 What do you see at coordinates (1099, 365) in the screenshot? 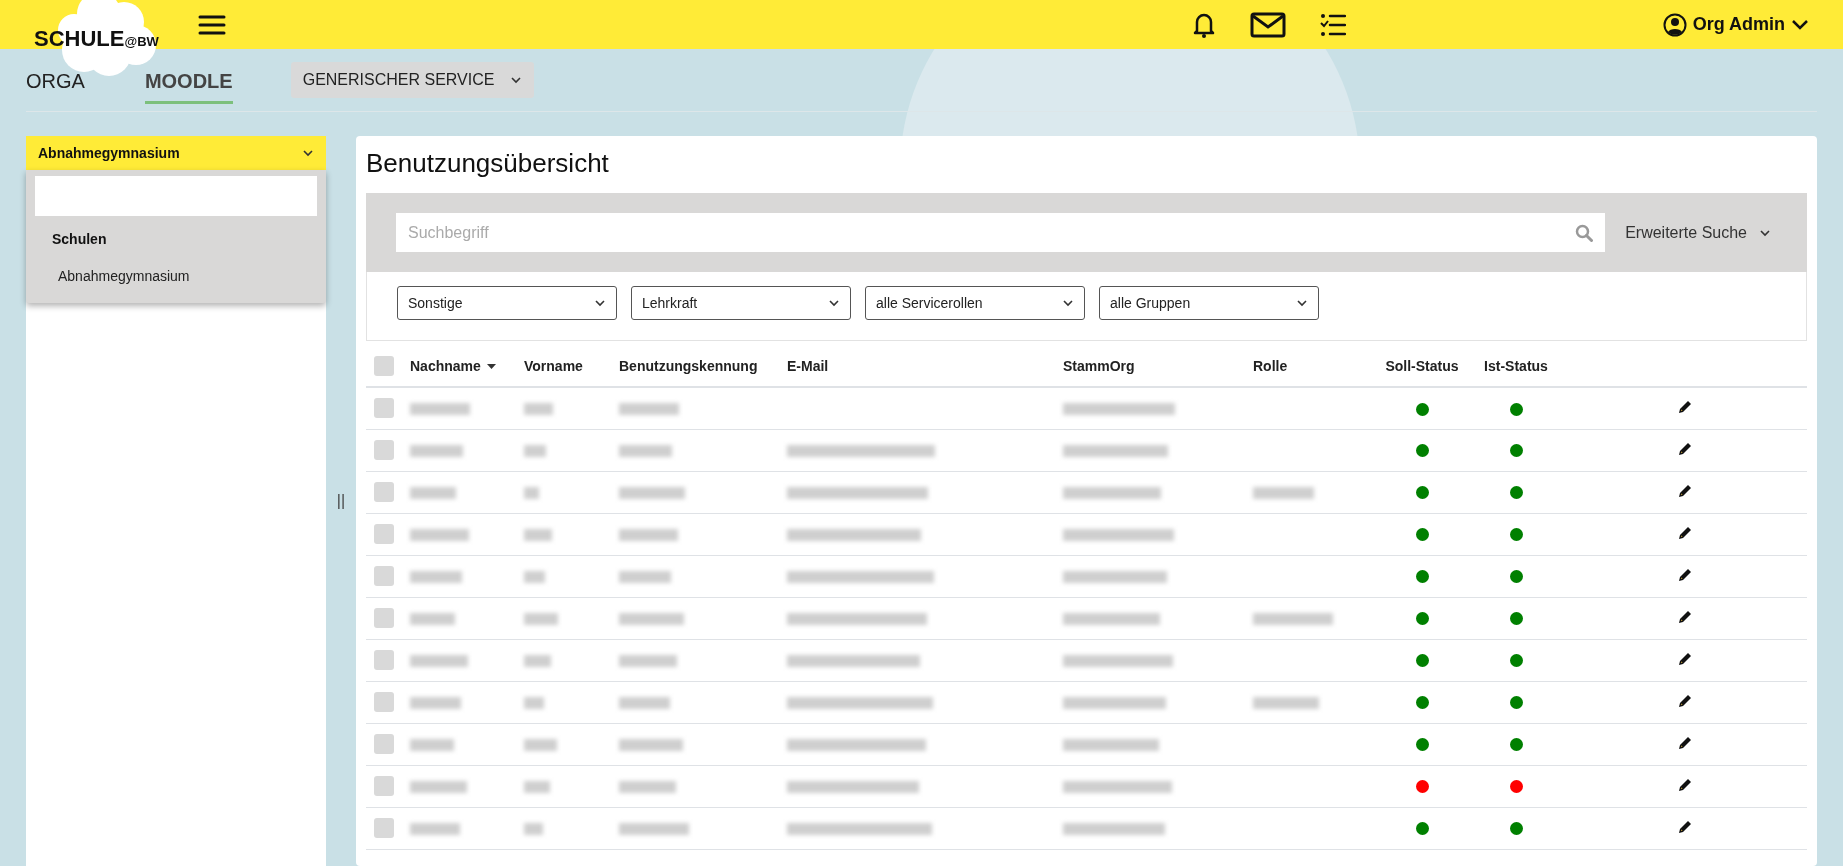
I see `column-header: StammOrg` at bounding box center [1099, 365].